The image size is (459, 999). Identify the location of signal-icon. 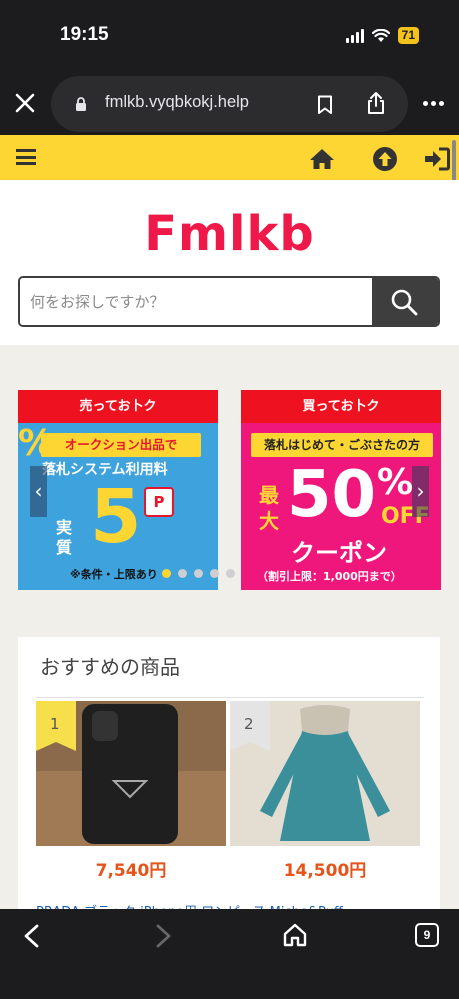
(354, 35).